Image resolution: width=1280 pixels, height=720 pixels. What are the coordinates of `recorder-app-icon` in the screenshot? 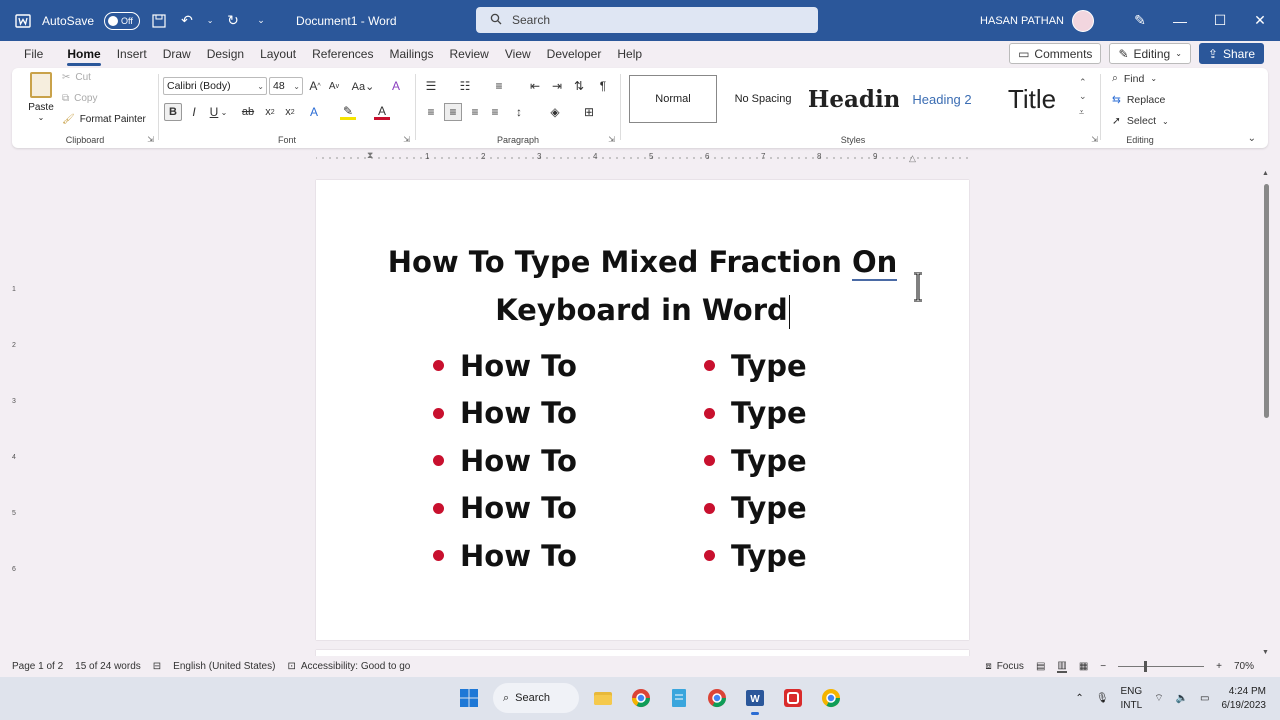 It's located at (793, 698).